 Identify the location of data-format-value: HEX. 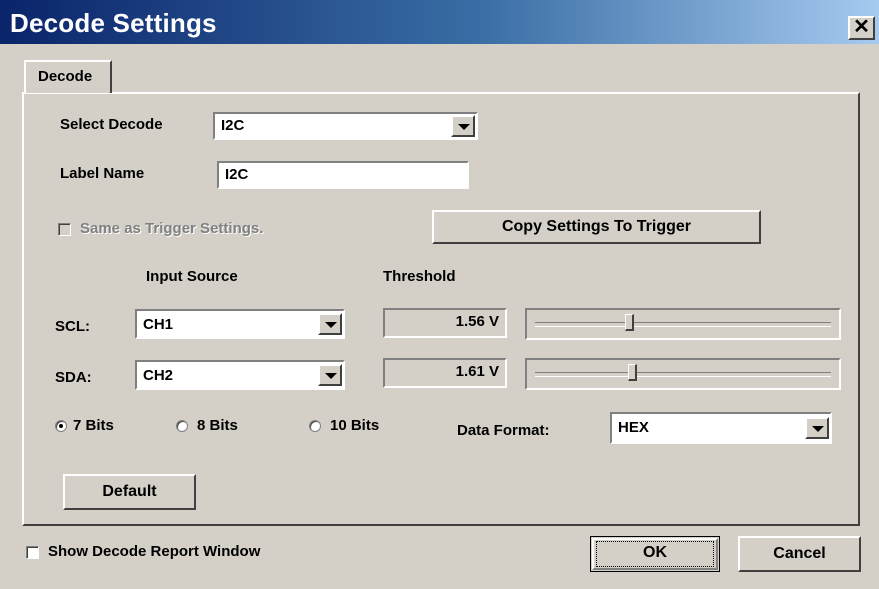
(633, 427).